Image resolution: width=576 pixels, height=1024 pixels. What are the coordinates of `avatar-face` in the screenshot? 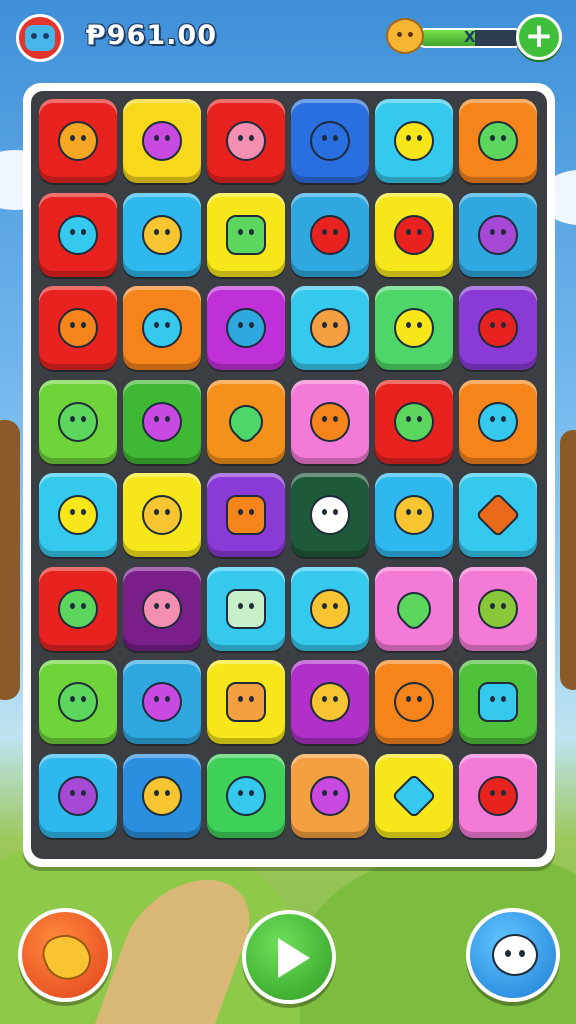 It's located at (40, 38).